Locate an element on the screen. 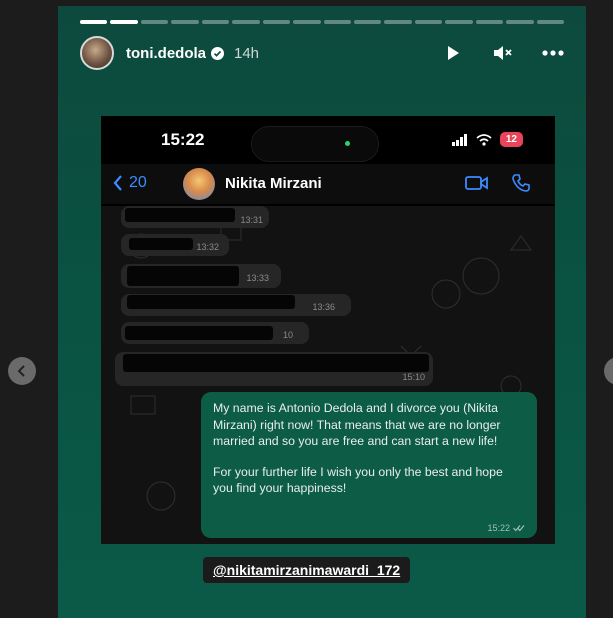  back-button: 20 is located at coordinates (130, 183).